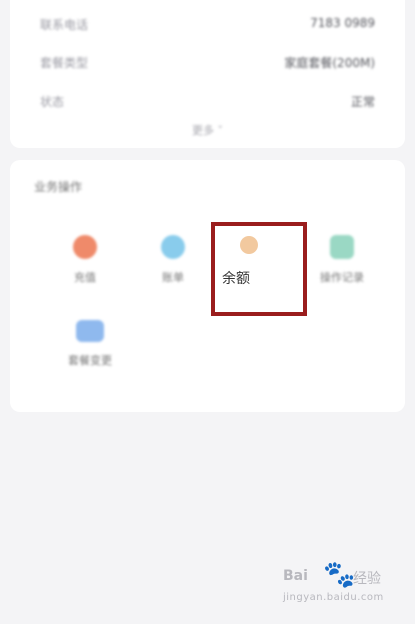  What do you see at coordinates (207, 26) in the screenshot?
I see `info-row-phone: 联系电话 7183 0989` at bounding box center [207, 26].